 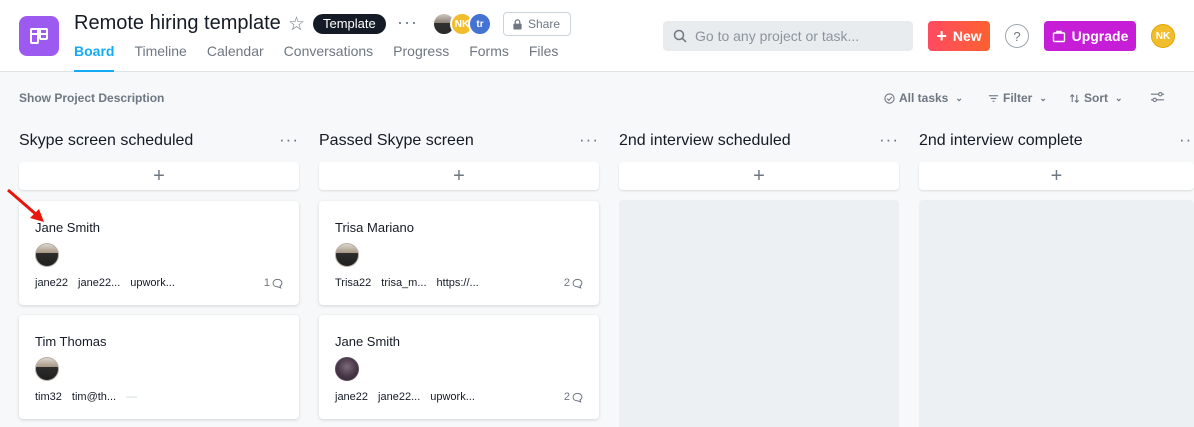 I want to click on field-value: —, so click(x=132, y=397).